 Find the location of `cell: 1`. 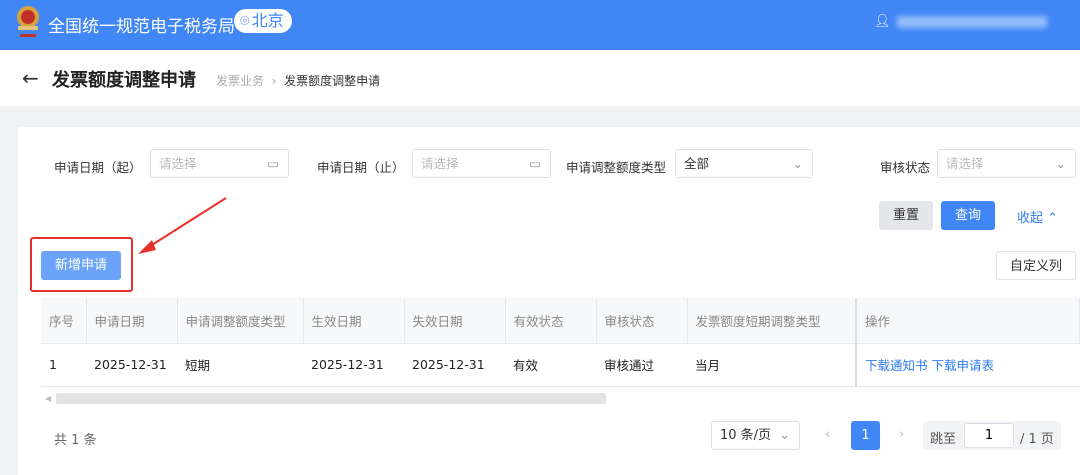

cell: 1 is located at coordinates (63, 365).